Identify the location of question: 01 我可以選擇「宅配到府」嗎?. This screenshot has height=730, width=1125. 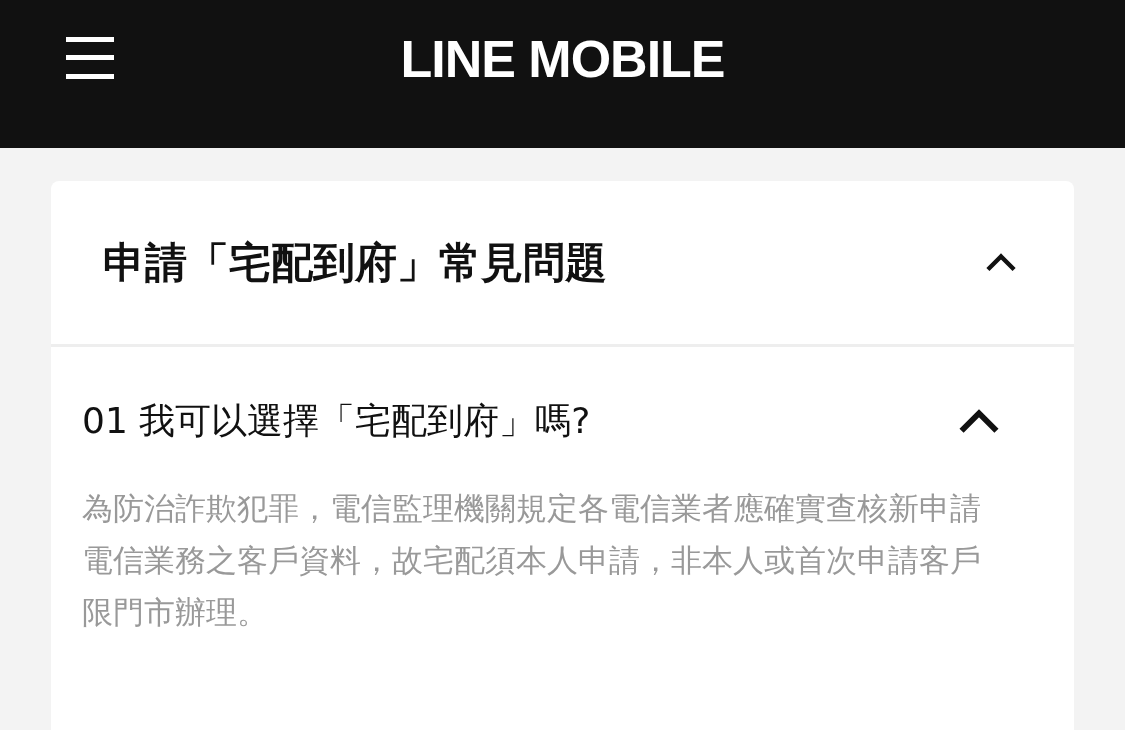
(336, 421).